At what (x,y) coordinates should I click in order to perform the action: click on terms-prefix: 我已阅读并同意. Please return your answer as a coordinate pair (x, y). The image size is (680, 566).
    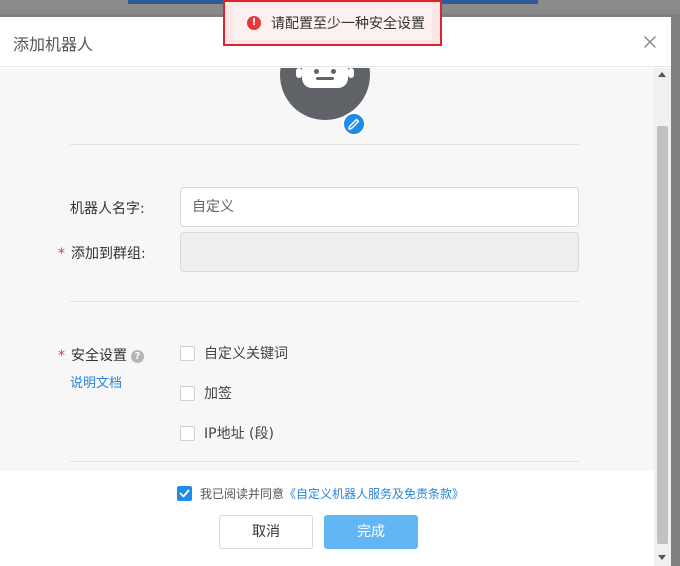
    Looking at the image, I should click on (242, 494).